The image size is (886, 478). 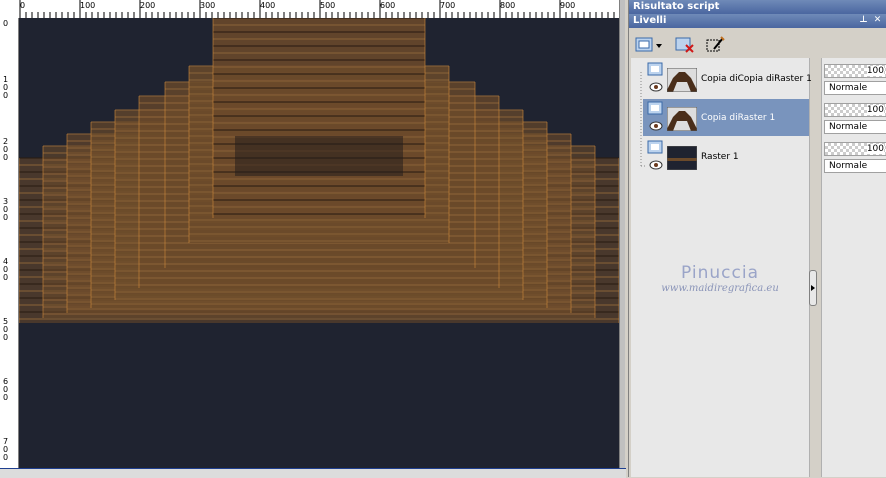 What do you see at coordinates (676, 6) in the screenshot?
I see `script-output-title: Risultato script` at bounding box center [676, 6].